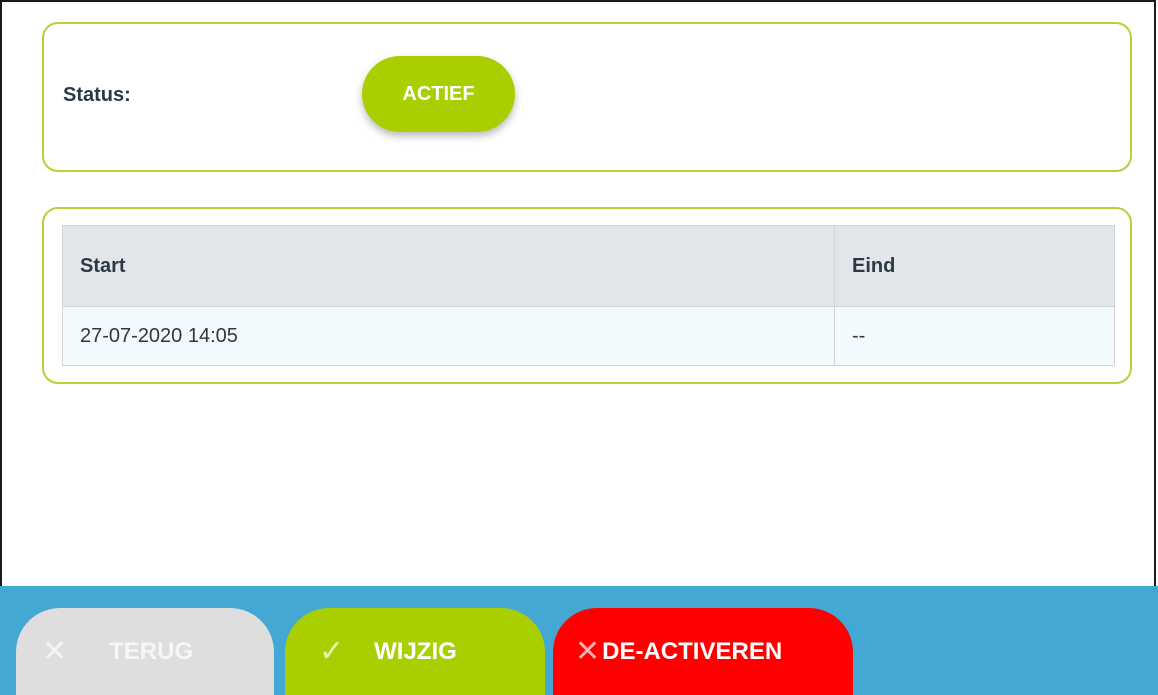 Image resolution: width=1158 pixels, height=695 pixels. Describe the element at coordinates (692, 651) in the screenshot. I see `deactivate-button-label: DE-ACTIVEREN` at that location.